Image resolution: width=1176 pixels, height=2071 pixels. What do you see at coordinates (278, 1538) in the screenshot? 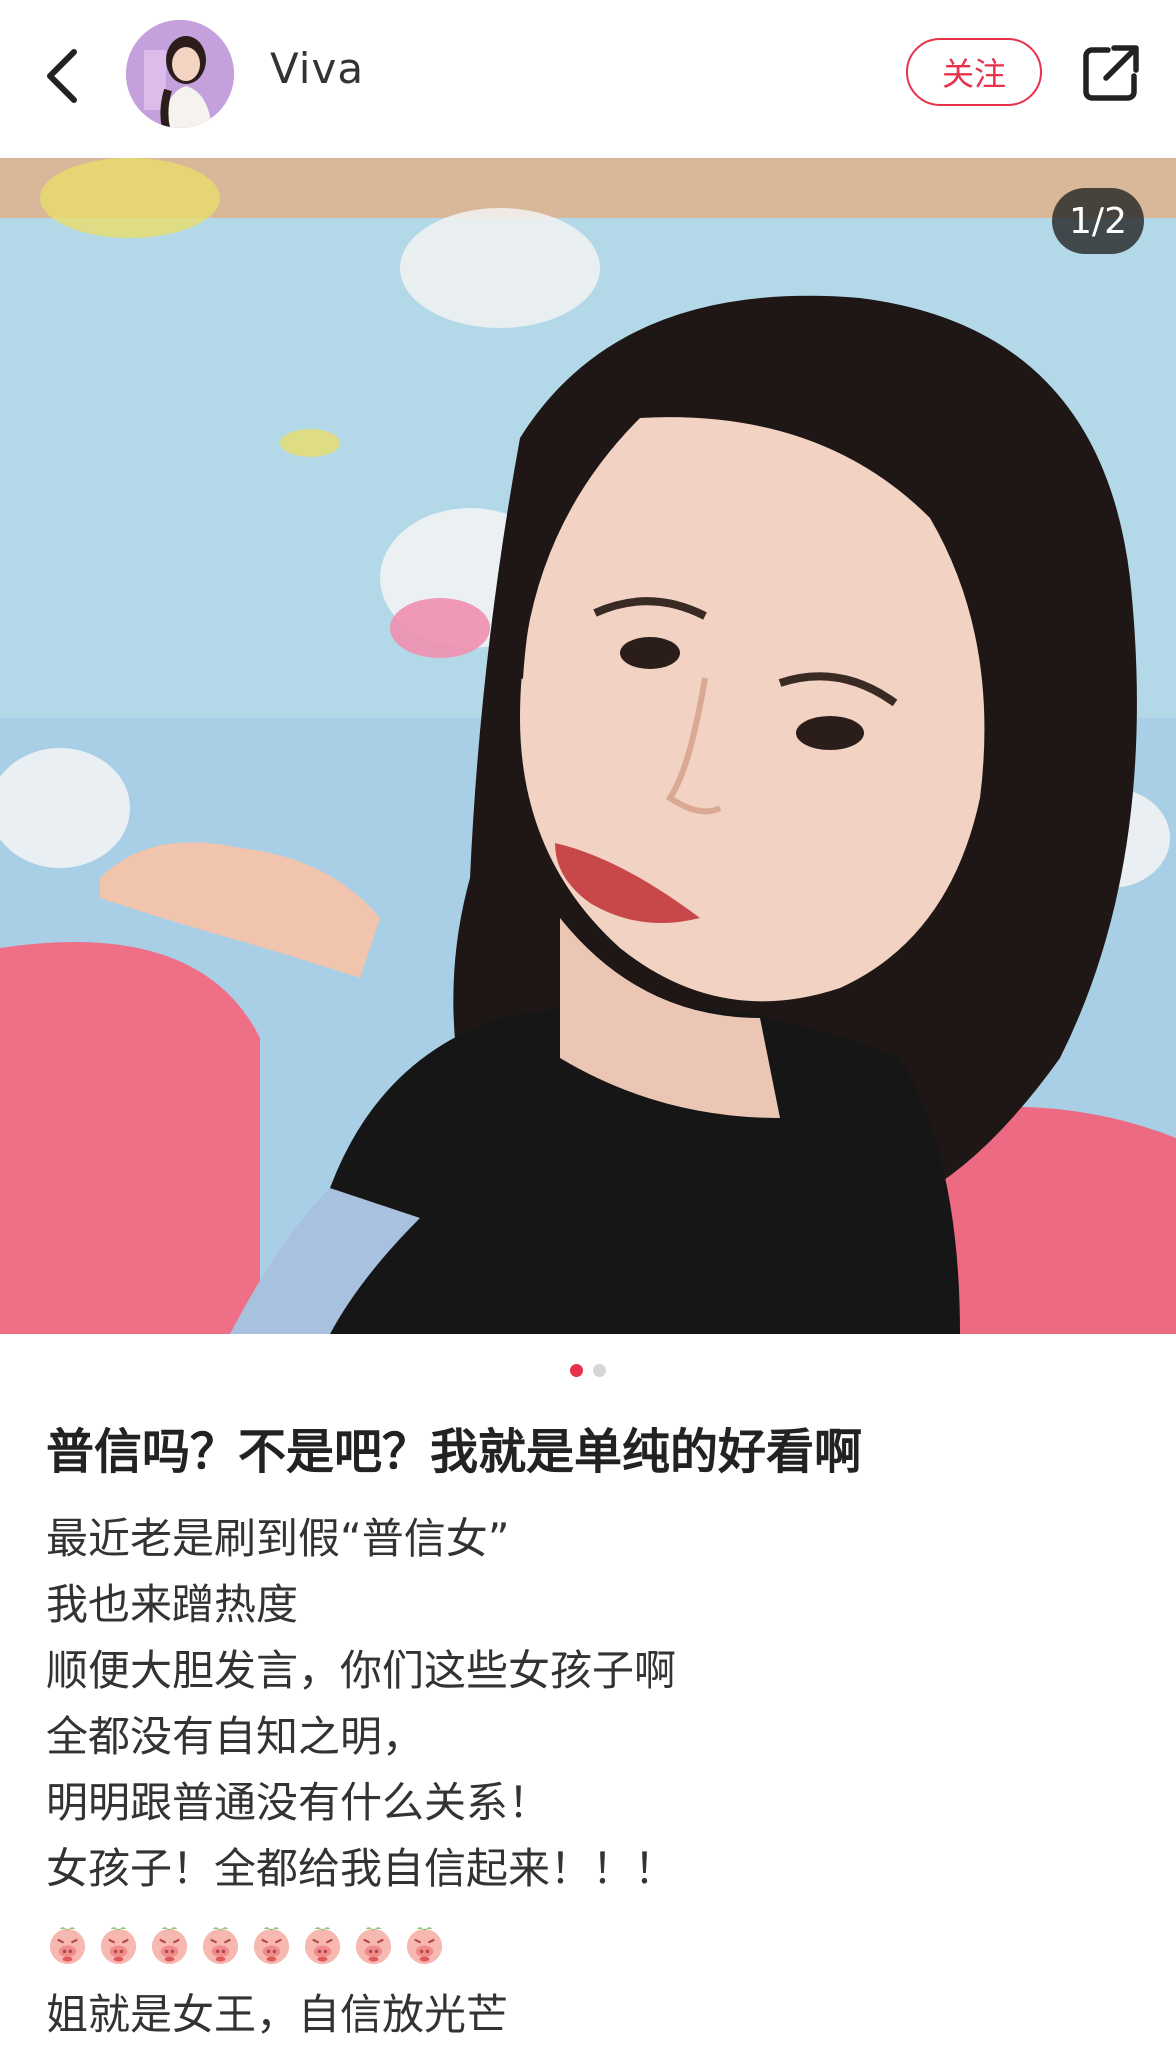
I see `post-line-1: 最近老是刷到假“普信女”` at bounding box center [278, 1538].